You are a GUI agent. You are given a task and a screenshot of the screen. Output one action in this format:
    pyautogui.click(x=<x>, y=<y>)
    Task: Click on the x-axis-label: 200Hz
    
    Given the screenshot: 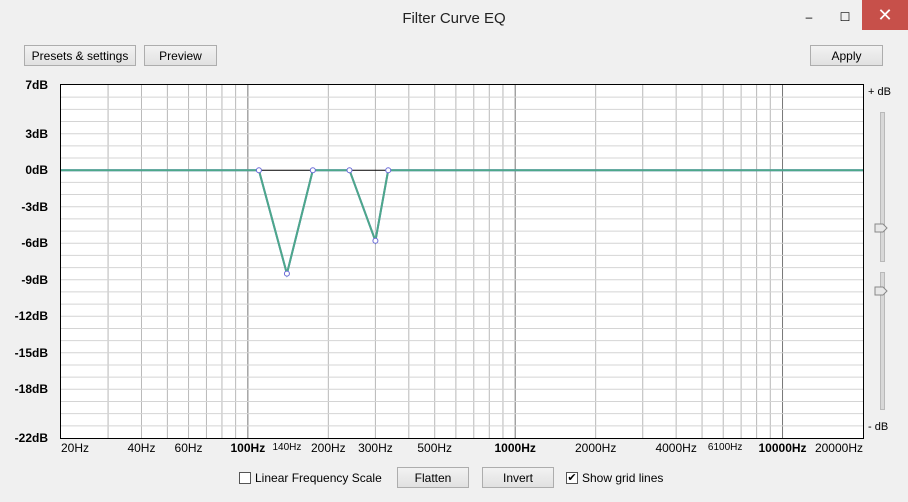 What is the action you would take?
    pyautogui.click(x=328, y=448)
    